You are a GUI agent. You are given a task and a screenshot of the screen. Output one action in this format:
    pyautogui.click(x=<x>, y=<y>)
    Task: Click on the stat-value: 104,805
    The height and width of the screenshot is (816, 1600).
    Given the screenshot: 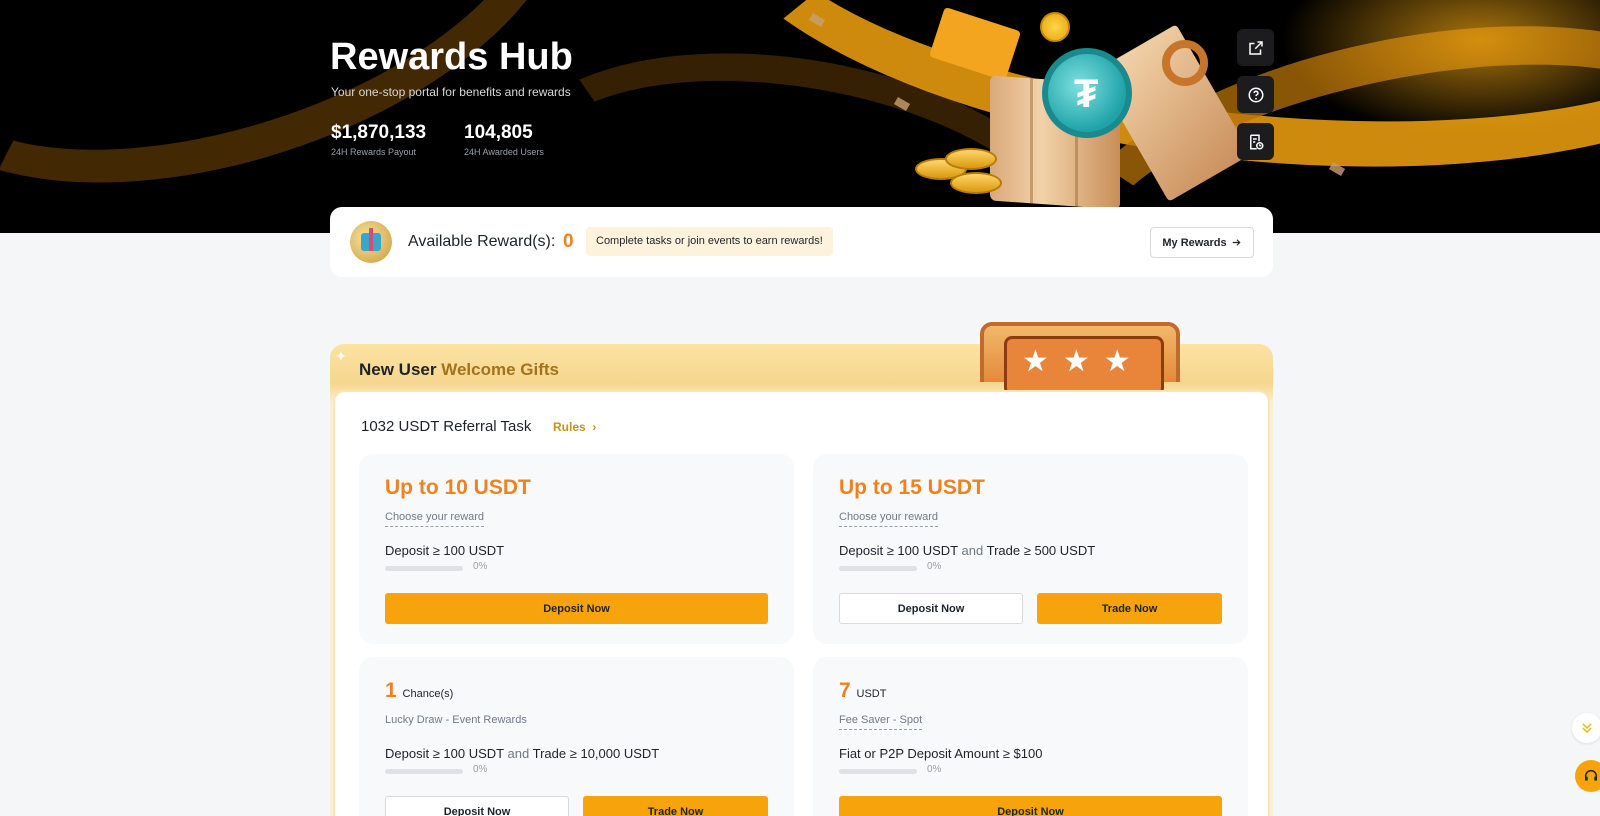 What is the action you would take?
    pyautogui.click(x=498, y=132)
    